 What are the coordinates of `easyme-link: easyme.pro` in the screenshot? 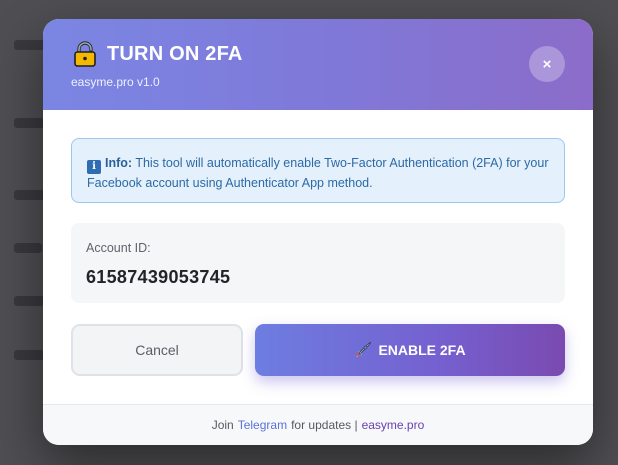 It's located at (393, 425).